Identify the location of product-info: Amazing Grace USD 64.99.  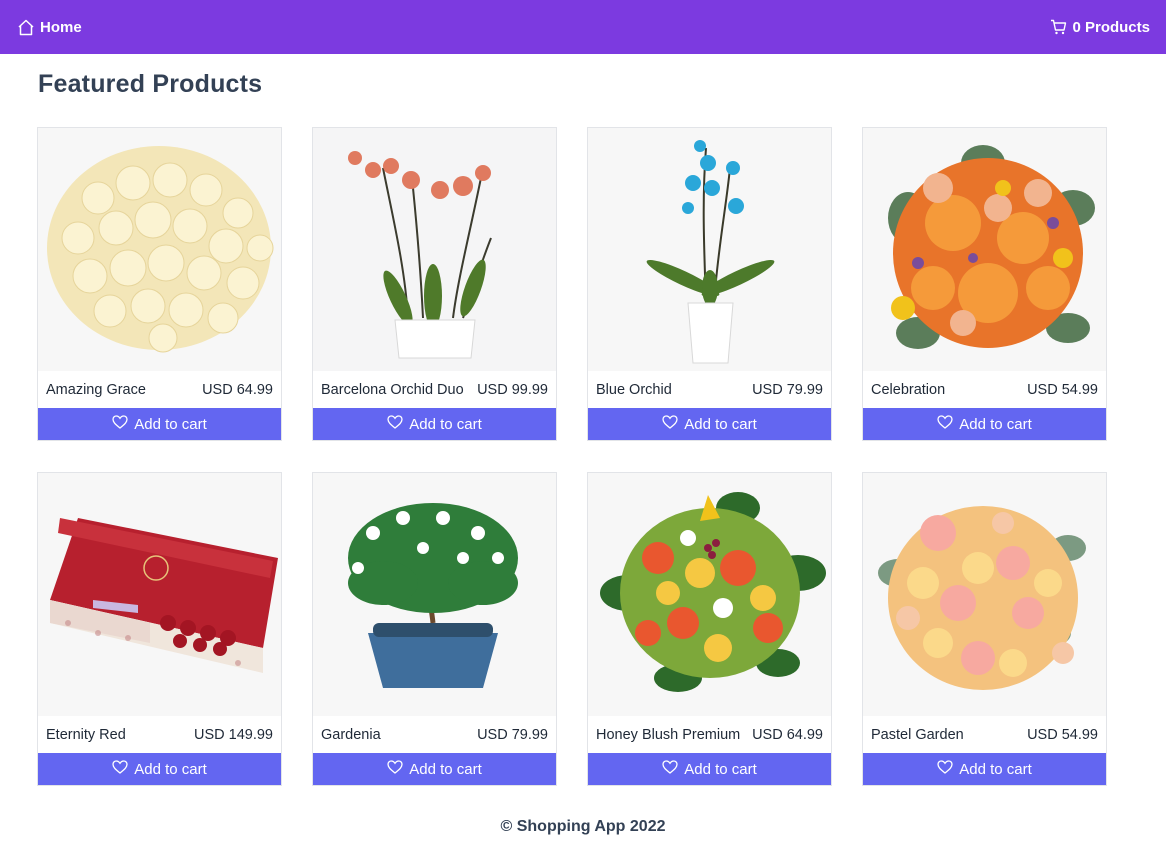
(159, 389).